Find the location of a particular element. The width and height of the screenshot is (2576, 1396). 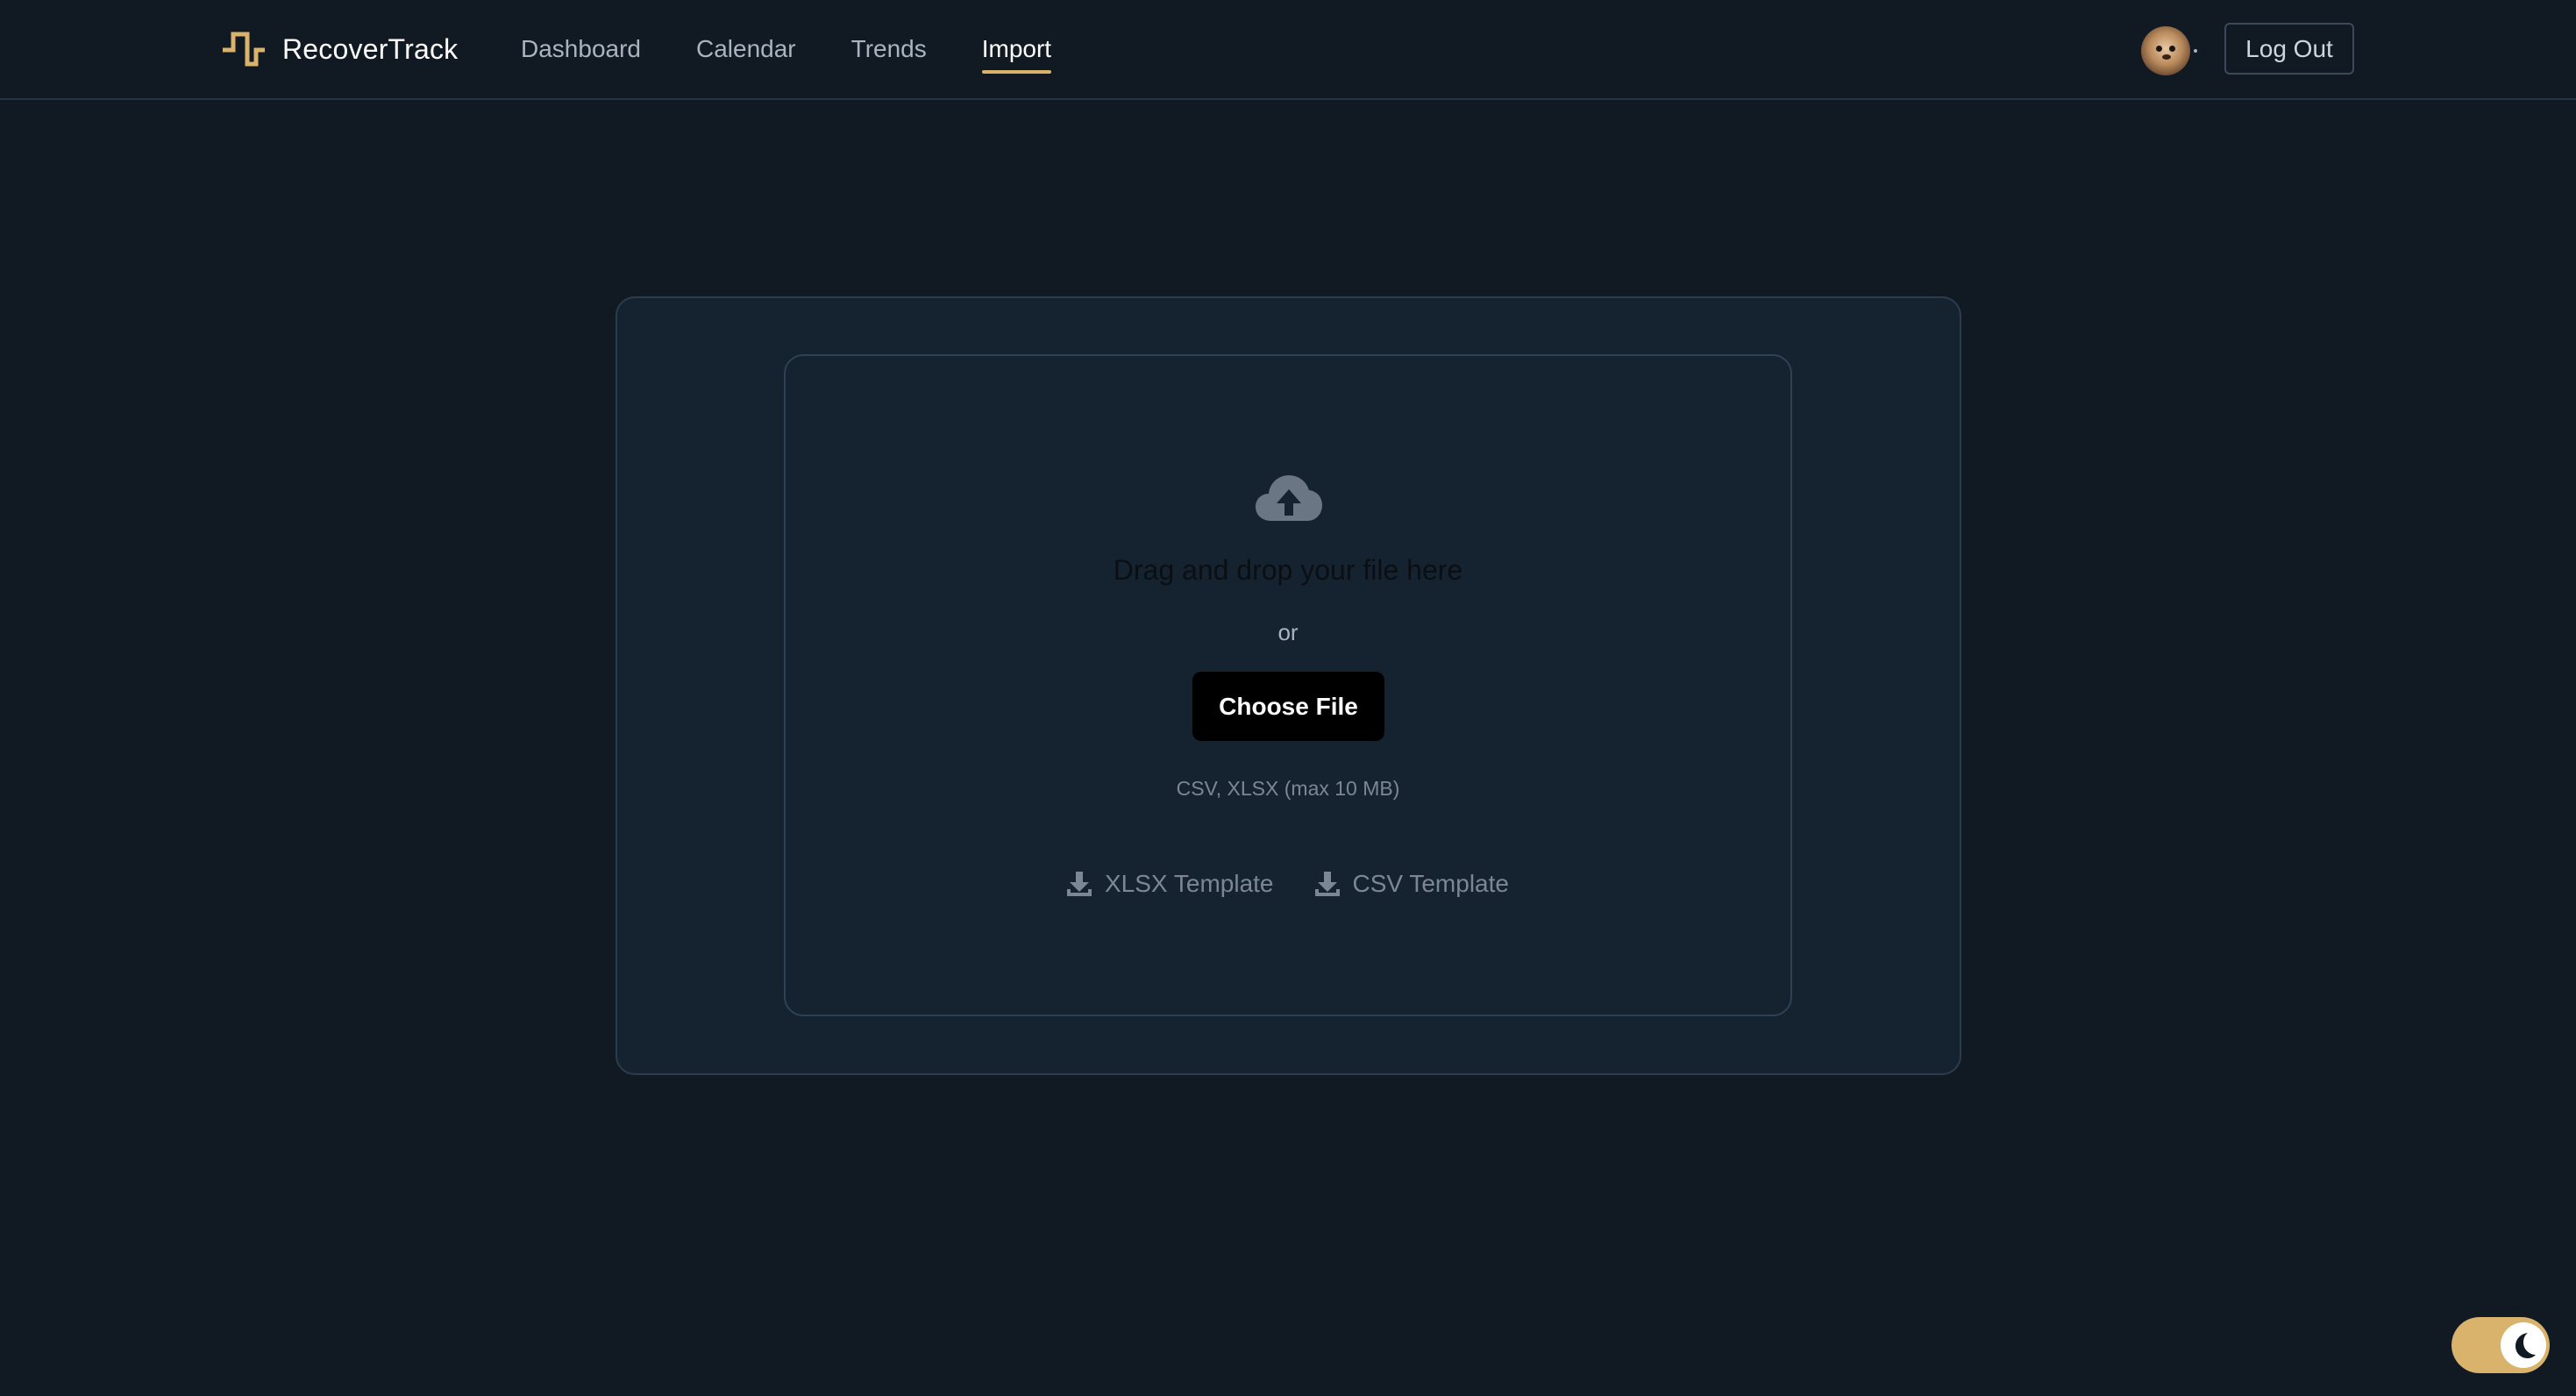

brand-name: RecoverTrack is located at coordinates (370, 48).